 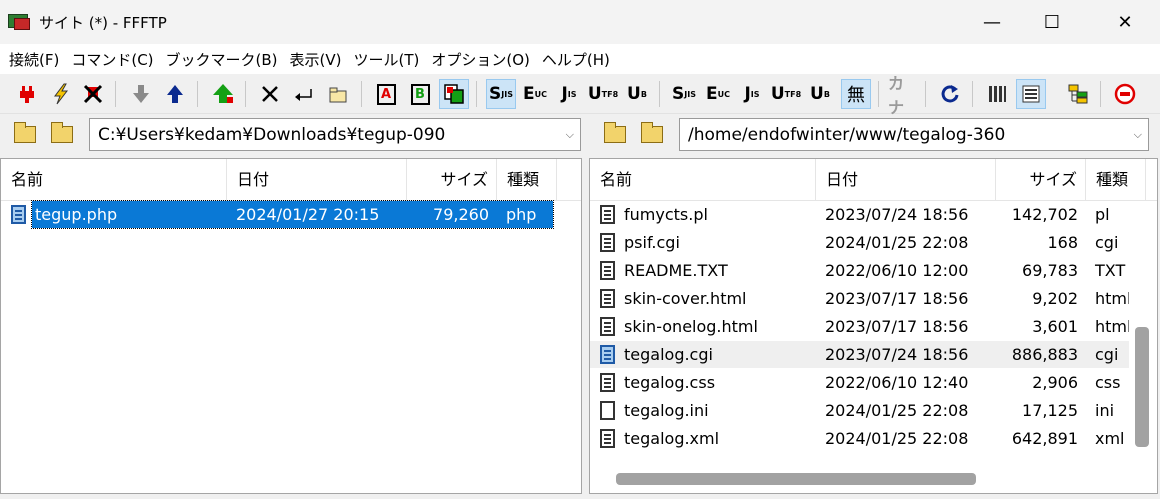 I want to click on ascii-mode-button: A, so click(x=386, y=94).